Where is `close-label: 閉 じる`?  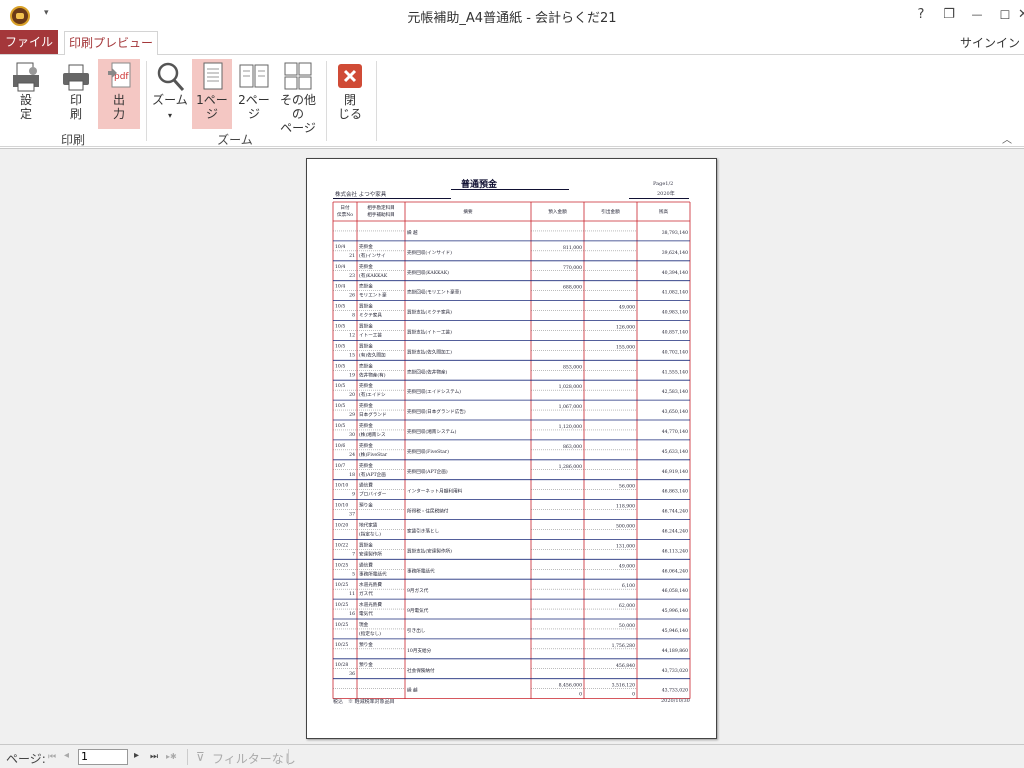 close-label: 閉 じる is located at coordinates (349, 107).